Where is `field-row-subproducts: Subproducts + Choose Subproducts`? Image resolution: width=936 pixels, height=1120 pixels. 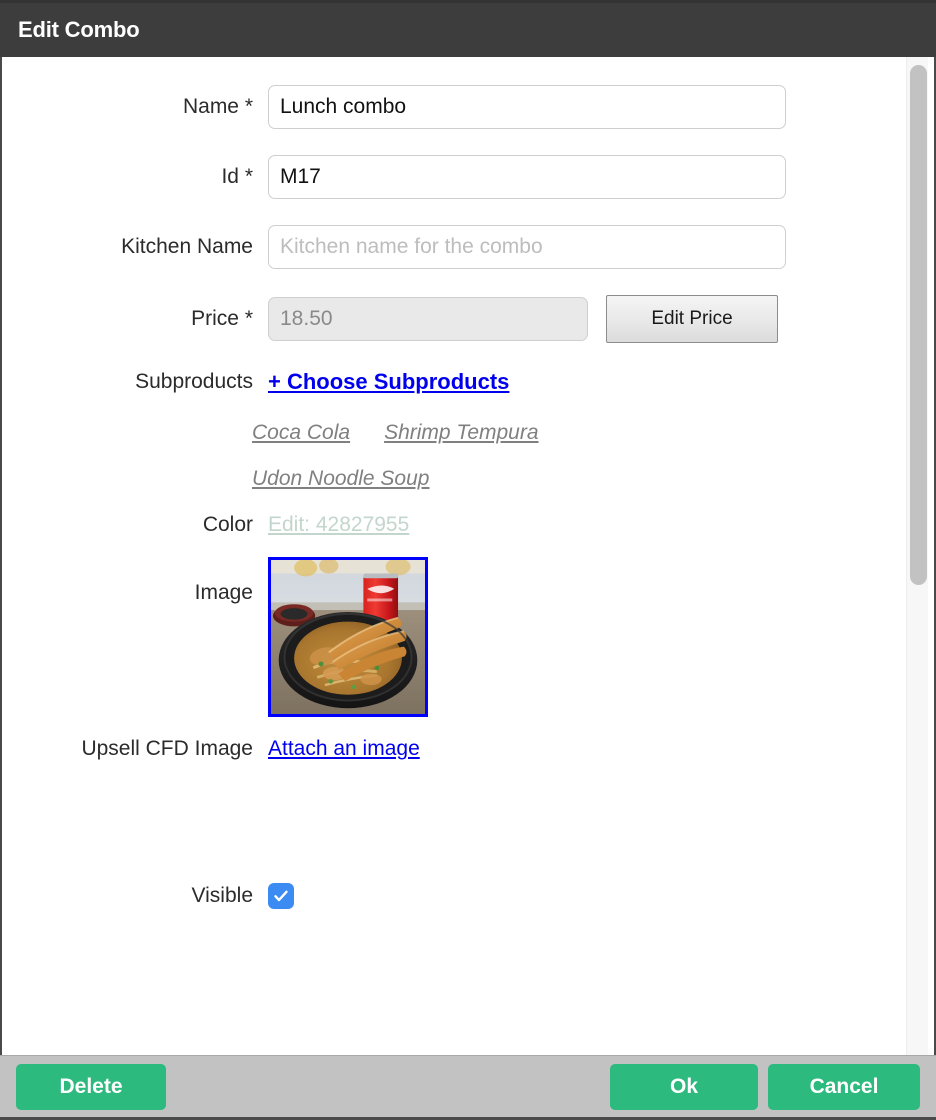 field-row-subproducts: Subproducts + Choose Subproducts is located at coordinates (455, 382).